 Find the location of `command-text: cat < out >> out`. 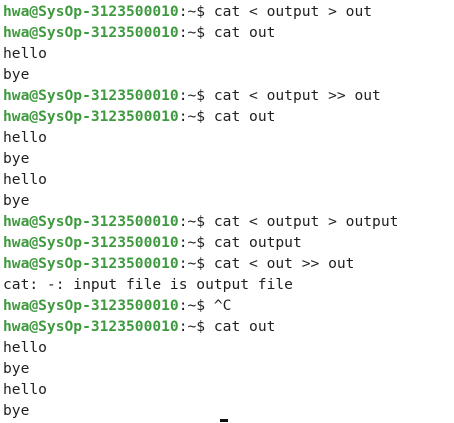

command-text: cat < out >> out is located at coordinates (284, 263).